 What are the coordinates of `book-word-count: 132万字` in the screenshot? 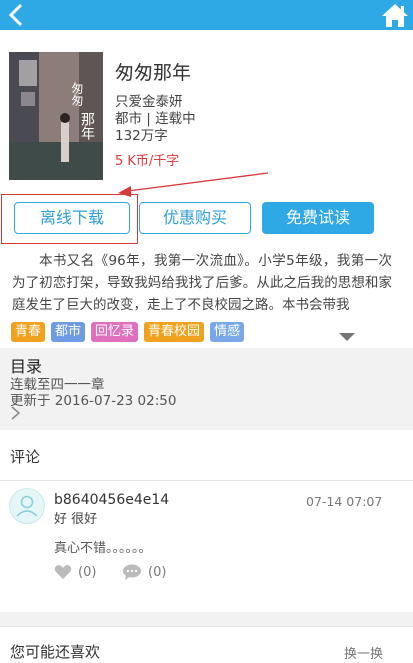 It's located at (141, 136).